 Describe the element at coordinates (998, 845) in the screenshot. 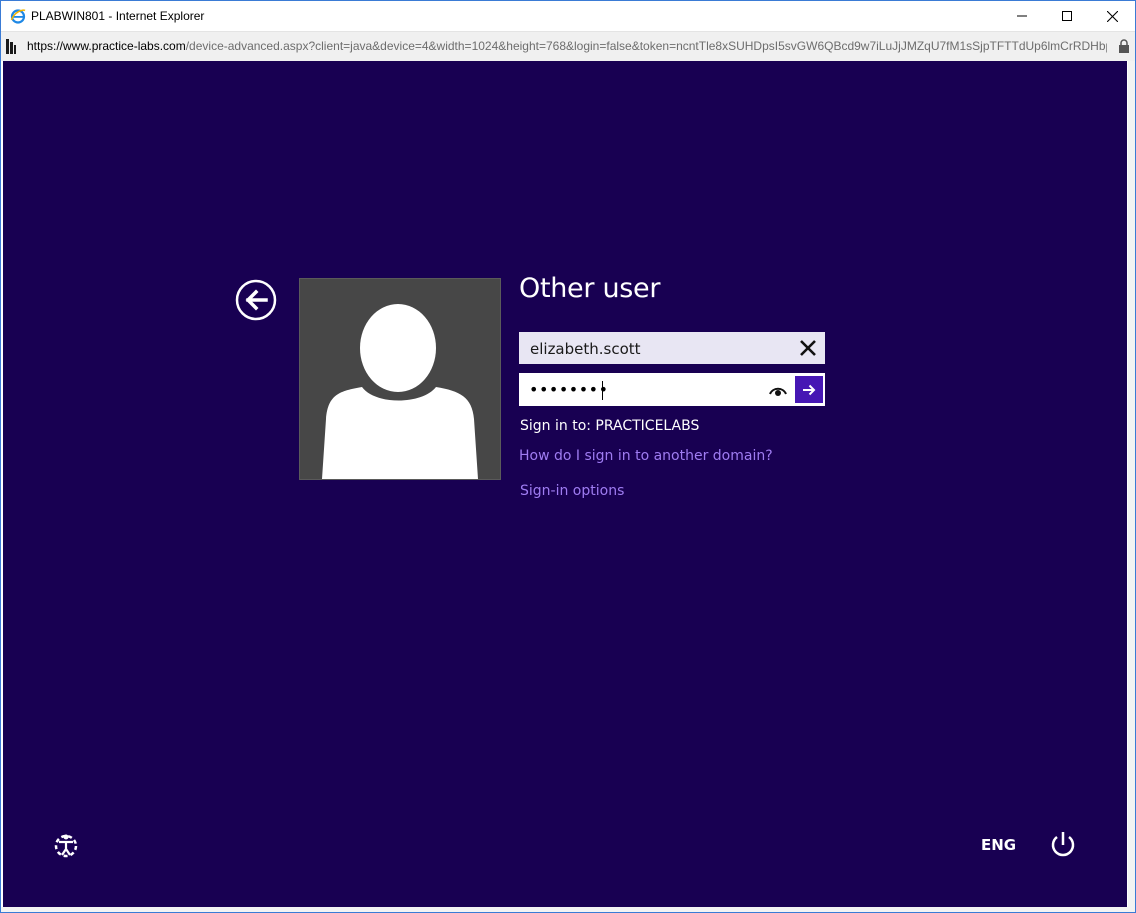

I see `language-button: ENG` at that location.